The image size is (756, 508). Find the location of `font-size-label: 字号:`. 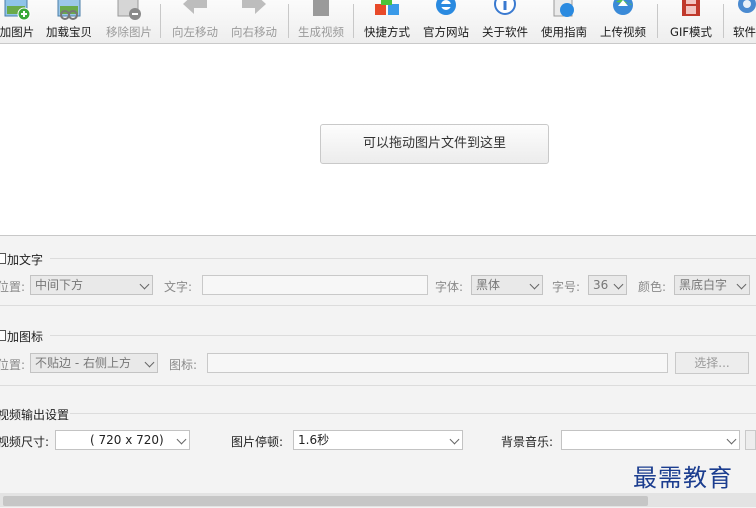

font-size-label: 字号: is located at coordinates (566, 287).